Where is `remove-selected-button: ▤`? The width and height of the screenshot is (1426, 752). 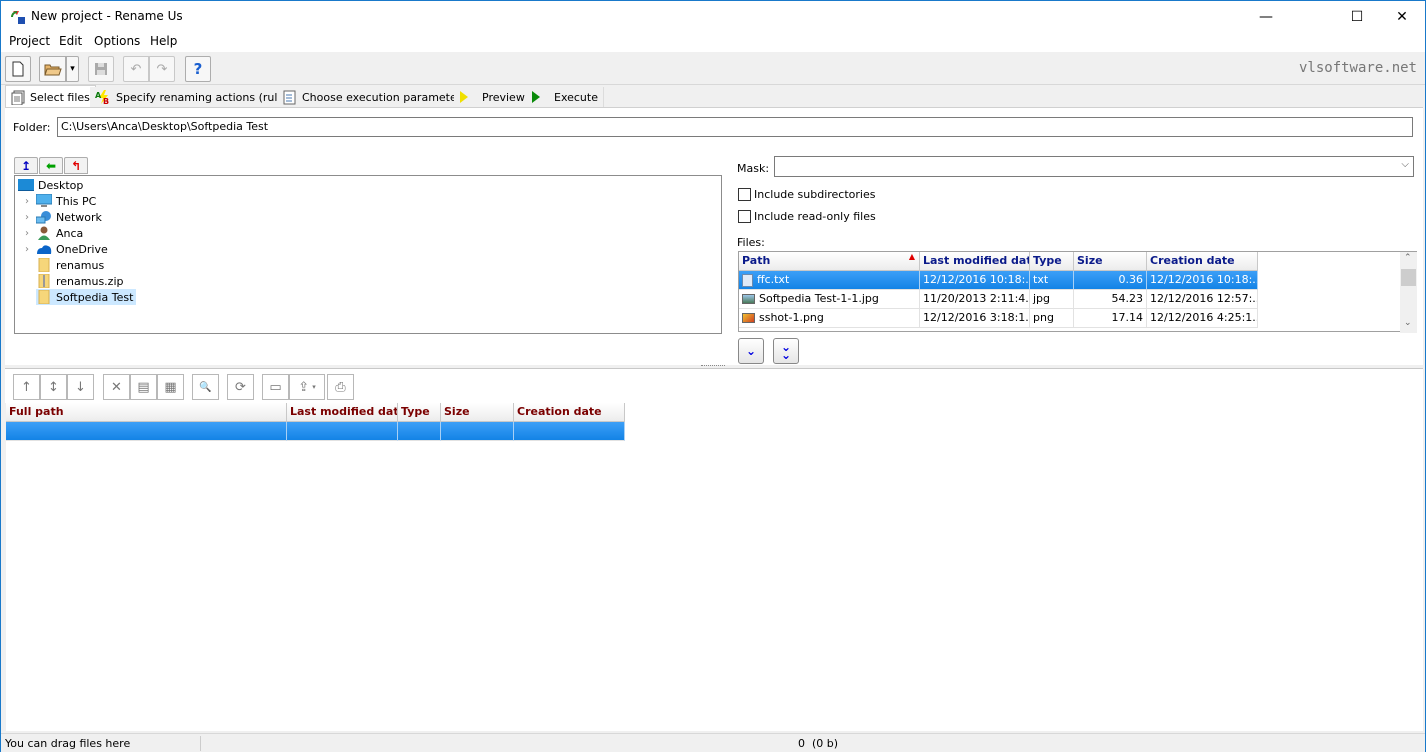 remove-selected-button: ▤ is located at coordinates (143, 387).